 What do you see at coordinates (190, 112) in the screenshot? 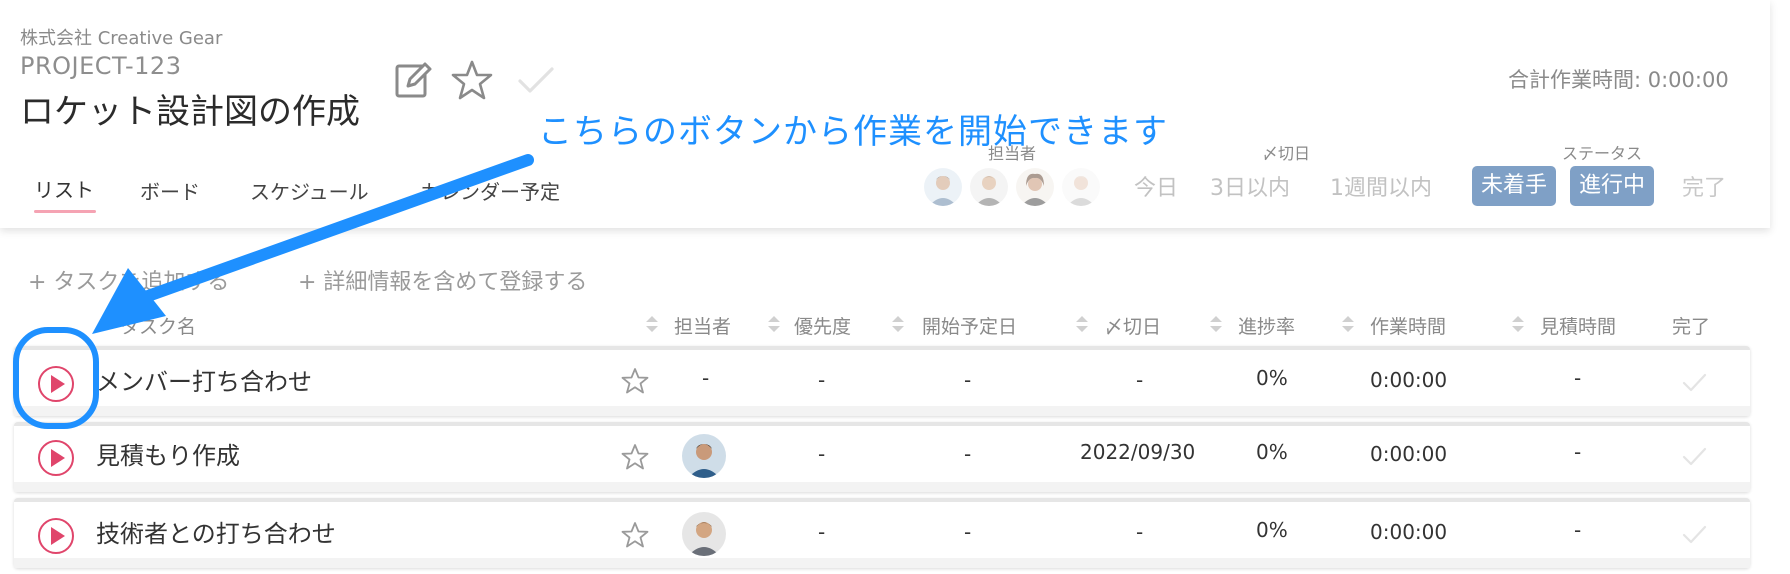
I see `project-title: ロケット設計図の作成` at bounding box center [190, 112].